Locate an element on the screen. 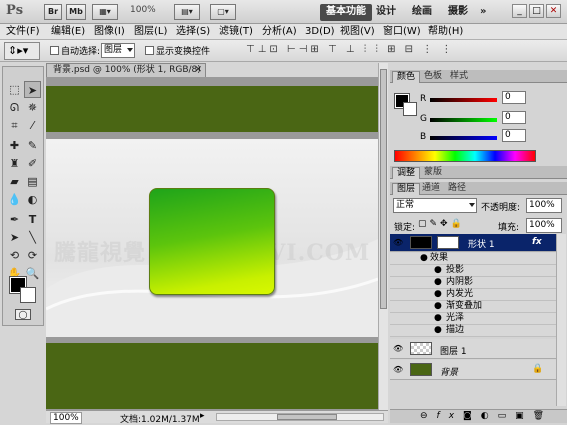  path-select-icon: ➤ is located at coordinates (14, 237).